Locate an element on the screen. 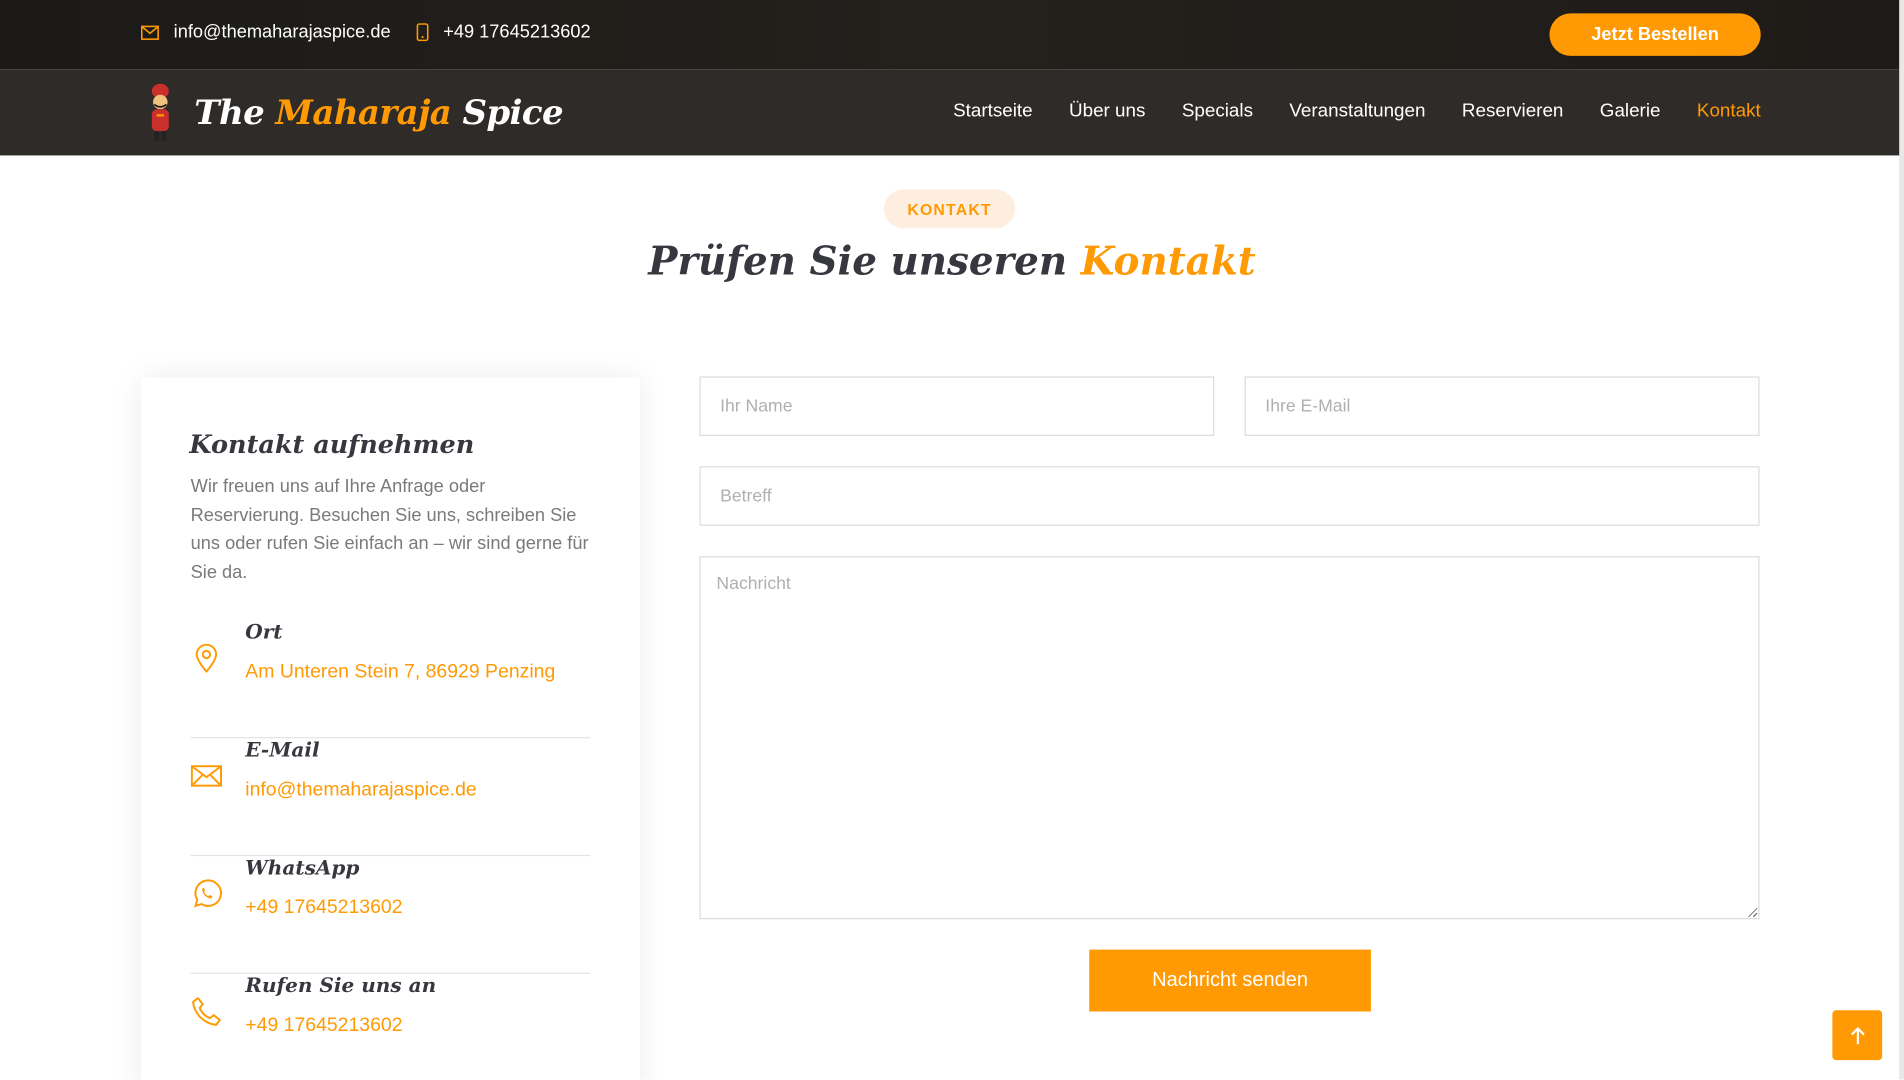 Image resolution: width=1904 pixels, height=1080 pixels. nav-item-startseite: Startseite is located at coordinates (993, 112).